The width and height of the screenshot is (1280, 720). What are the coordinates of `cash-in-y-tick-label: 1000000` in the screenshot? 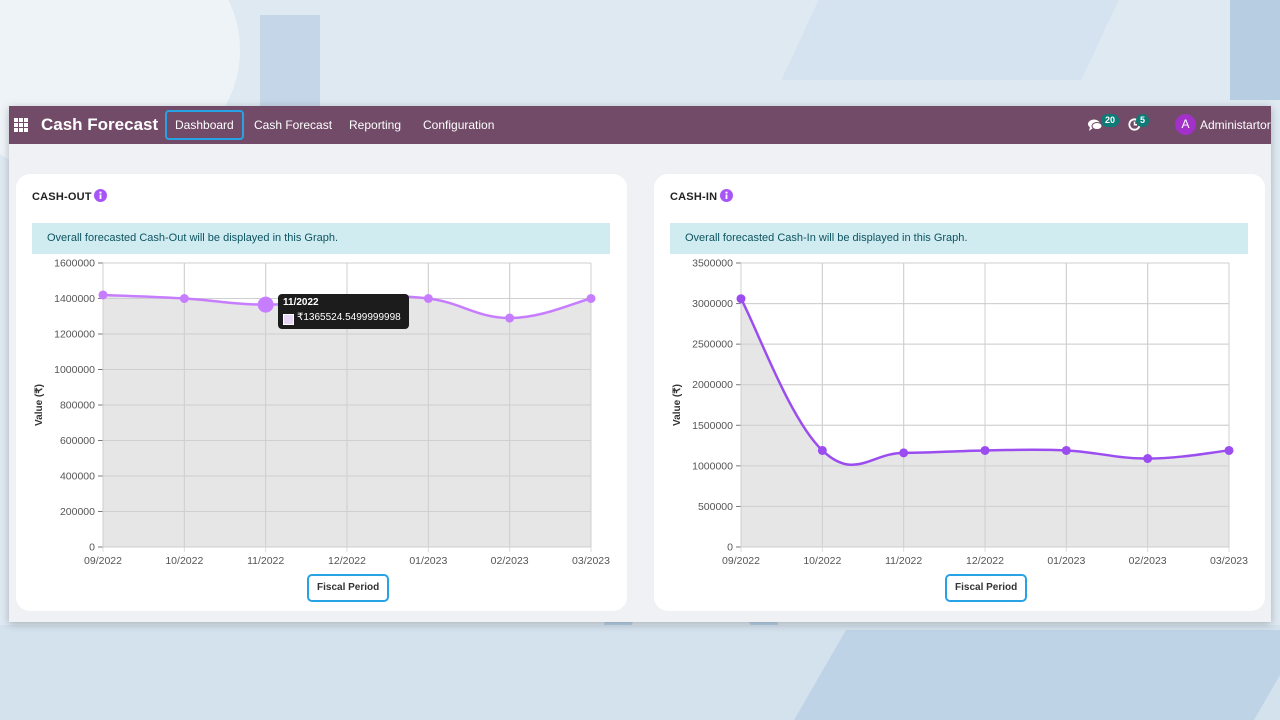 It's located at (712, 466).